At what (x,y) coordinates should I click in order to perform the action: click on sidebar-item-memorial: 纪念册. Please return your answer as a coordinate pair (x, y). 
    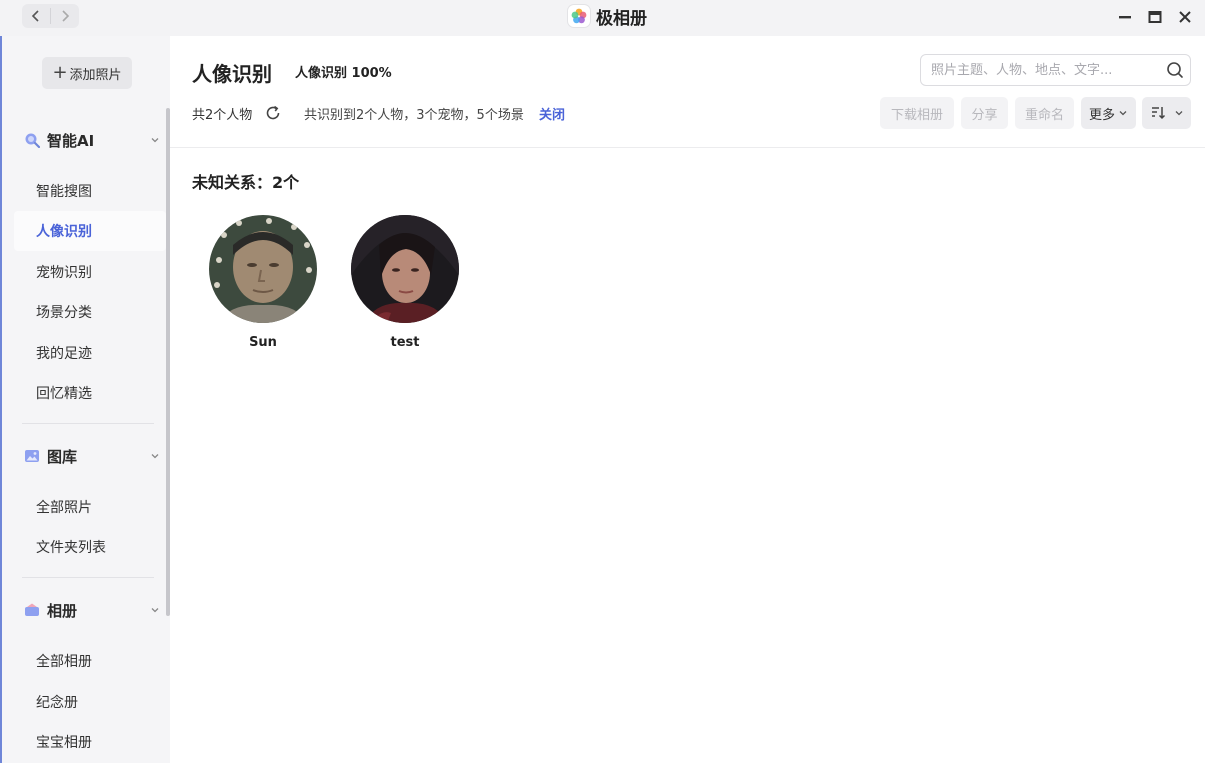
    Looking at the image, I should click on (90, 702).